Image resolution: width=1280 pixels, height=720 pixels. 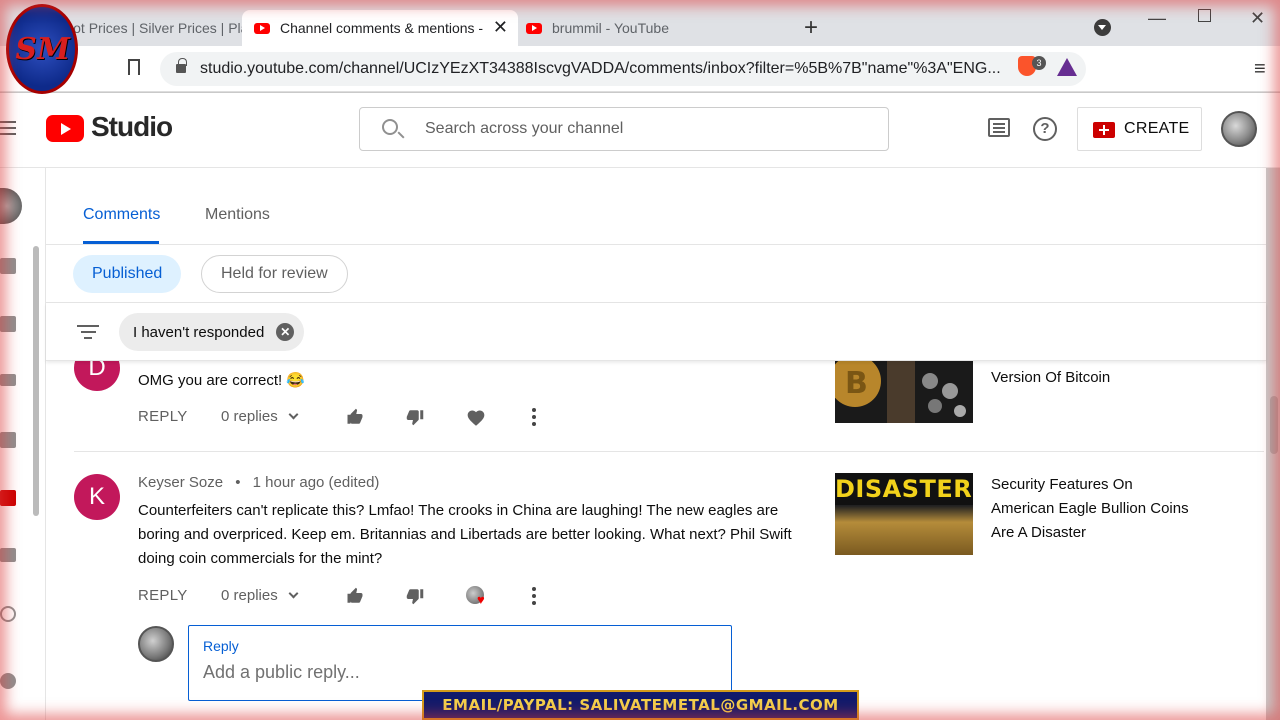 I want to click on commenter-avatar: D, so click(x=97, y=376).